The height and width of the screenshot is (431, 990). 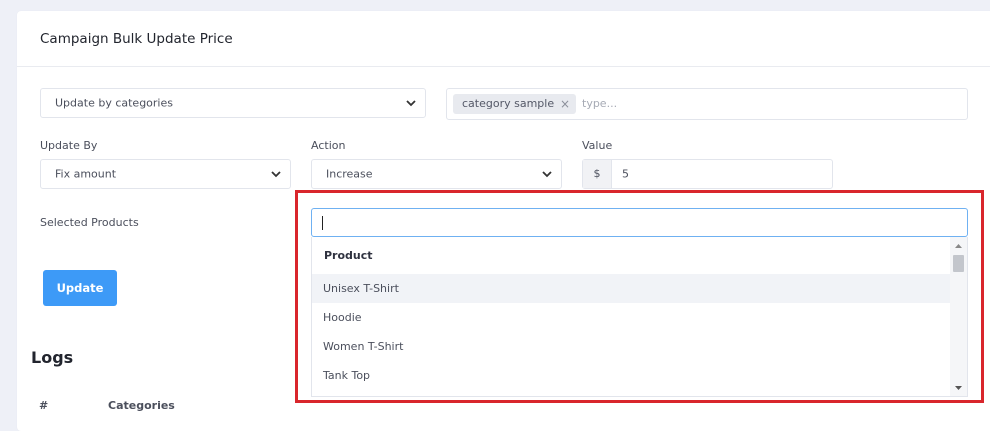 I want to click on dropdown-scrollbar, so click(x=958, y=316).